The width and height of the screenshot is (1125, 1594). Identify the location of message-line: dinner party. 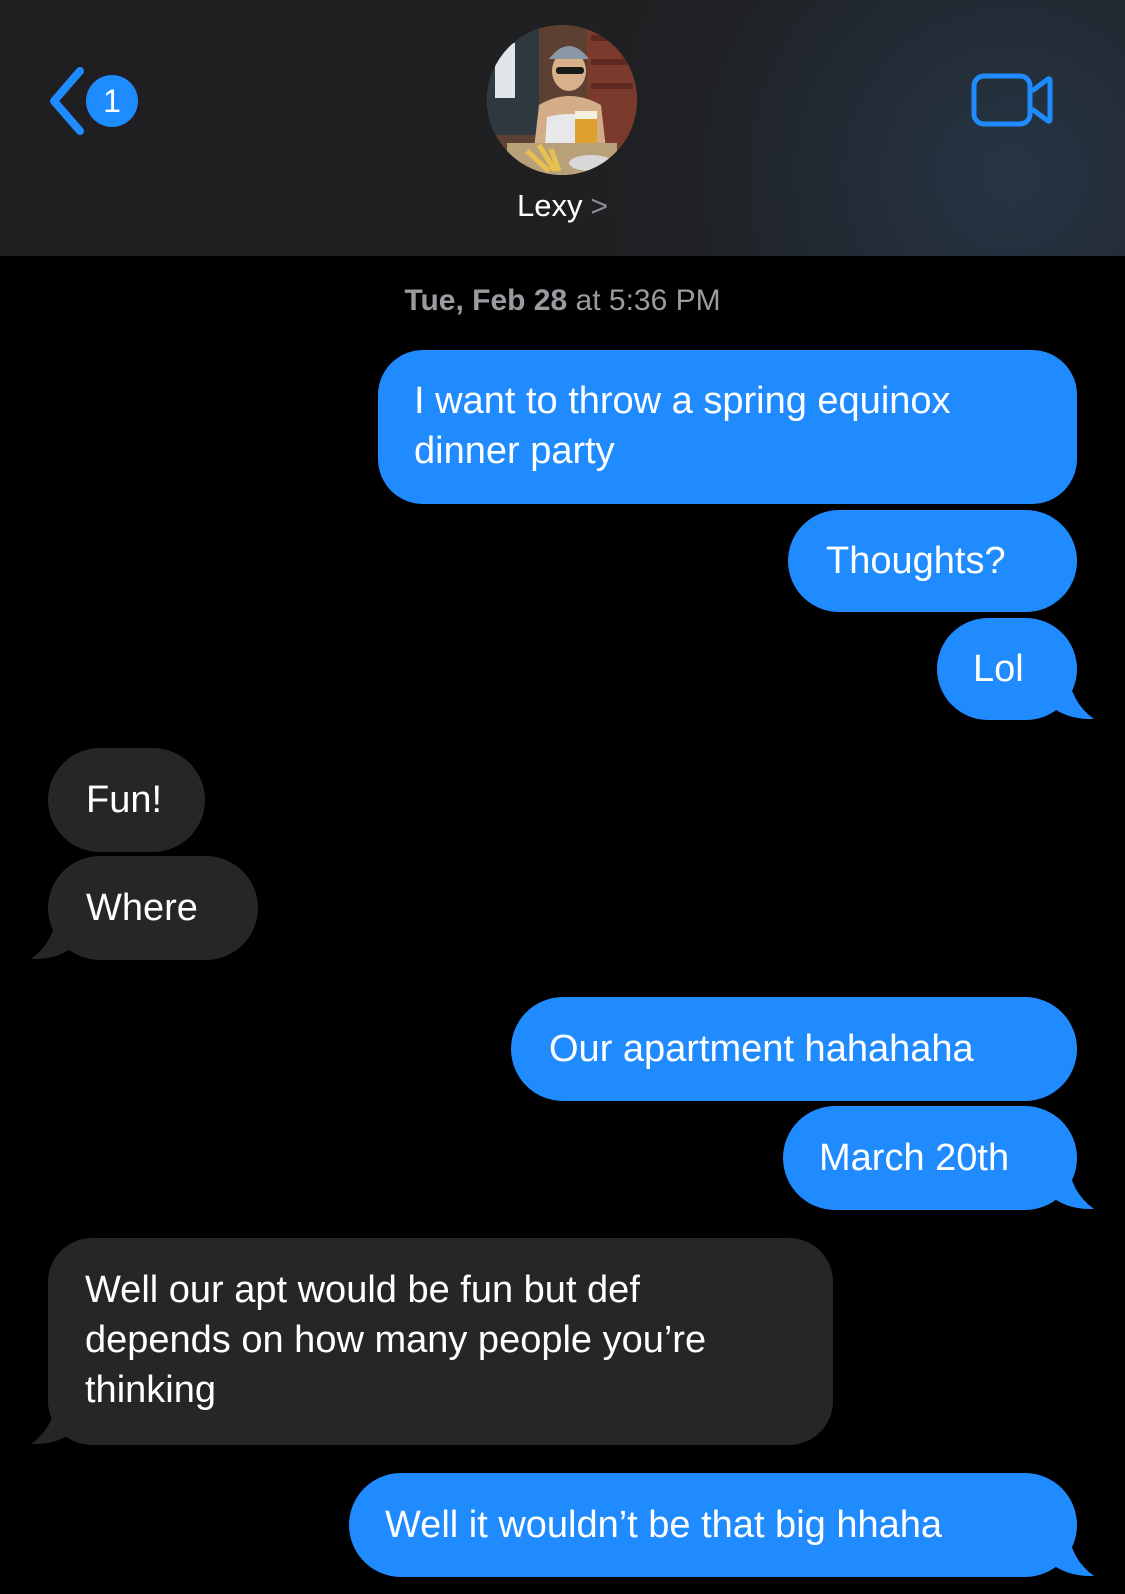
(514, 451).